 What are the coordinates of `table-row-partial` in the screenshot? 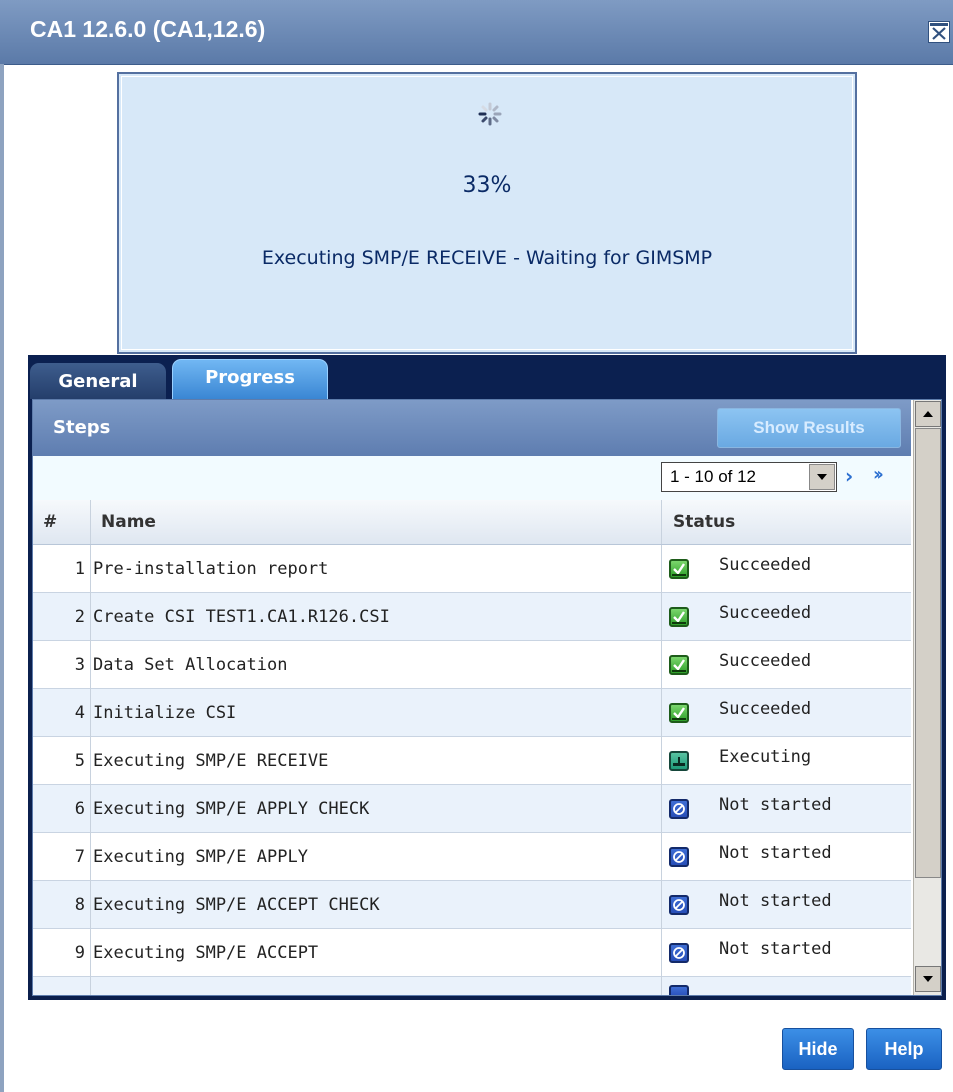 It's located at (472, 986).